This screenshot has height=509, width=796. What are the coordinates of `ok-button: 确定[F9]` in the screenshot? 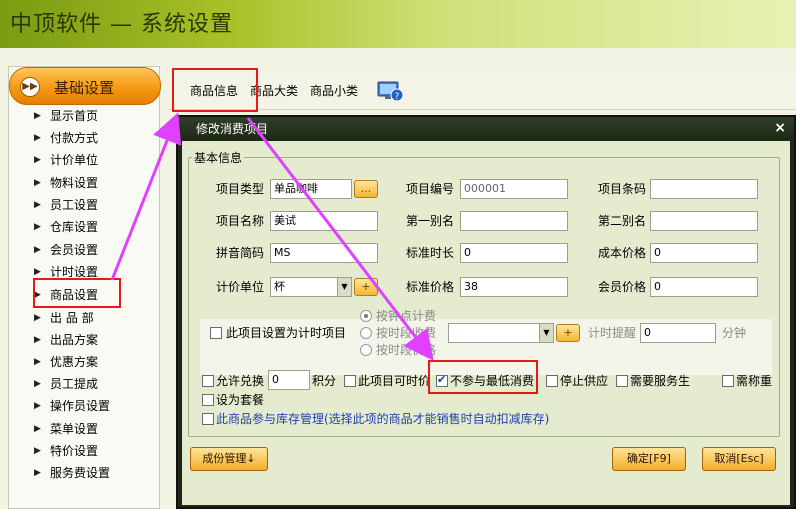 It's located at (649, 459).